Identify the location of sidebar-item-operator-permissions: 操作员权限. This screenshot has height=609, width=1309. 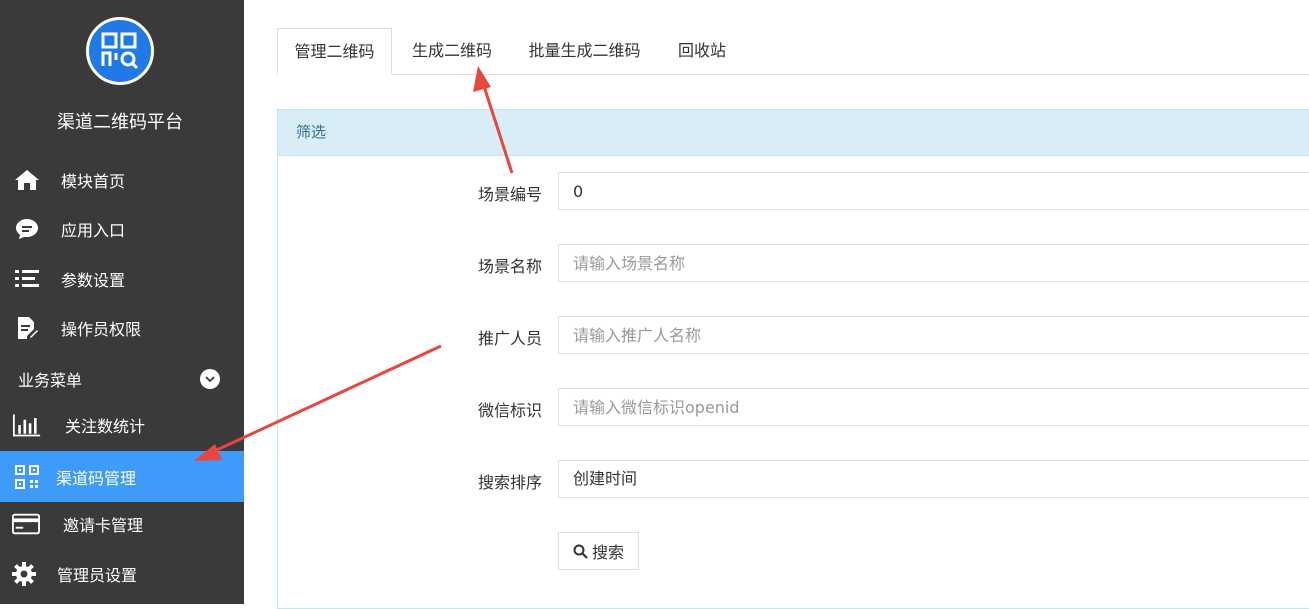
(122, 328).